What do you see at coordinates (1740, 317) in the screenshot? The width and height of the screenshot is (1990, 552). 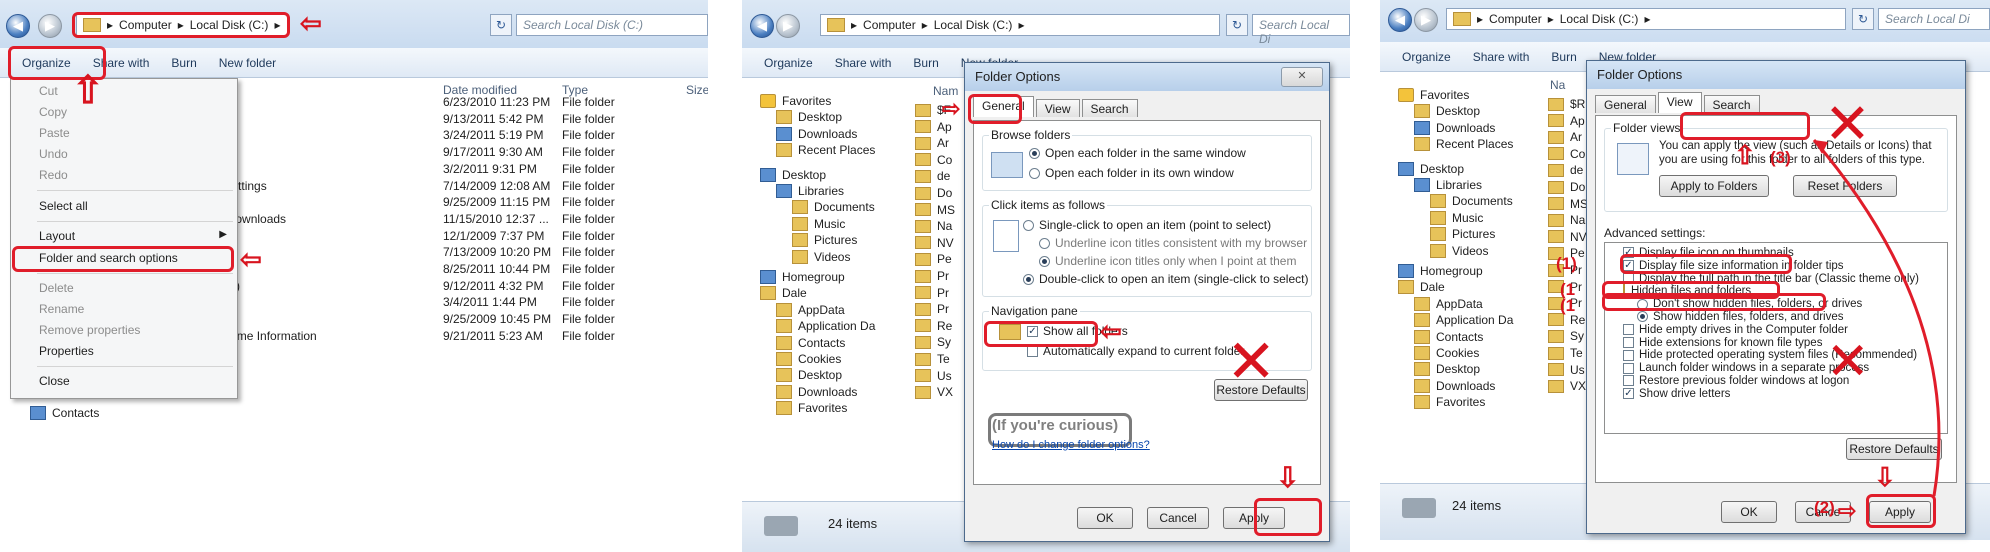 I see `advanced-setting-item: Show hidden files, folders, and drives` at bounding box center [1740, 317].